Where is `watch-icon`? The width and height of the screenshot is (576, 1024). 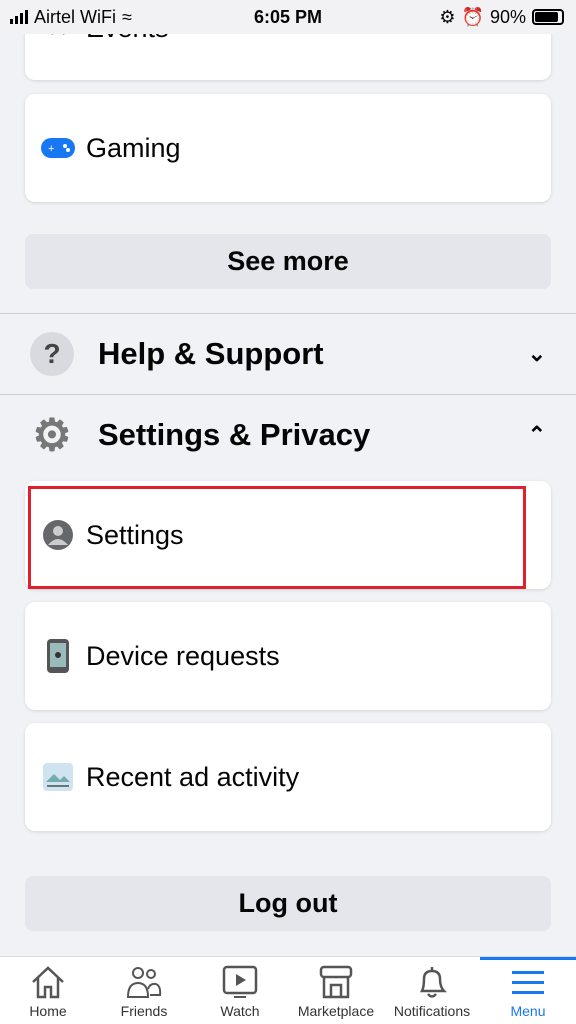 watch-icon is located at coordinates (240, 981).